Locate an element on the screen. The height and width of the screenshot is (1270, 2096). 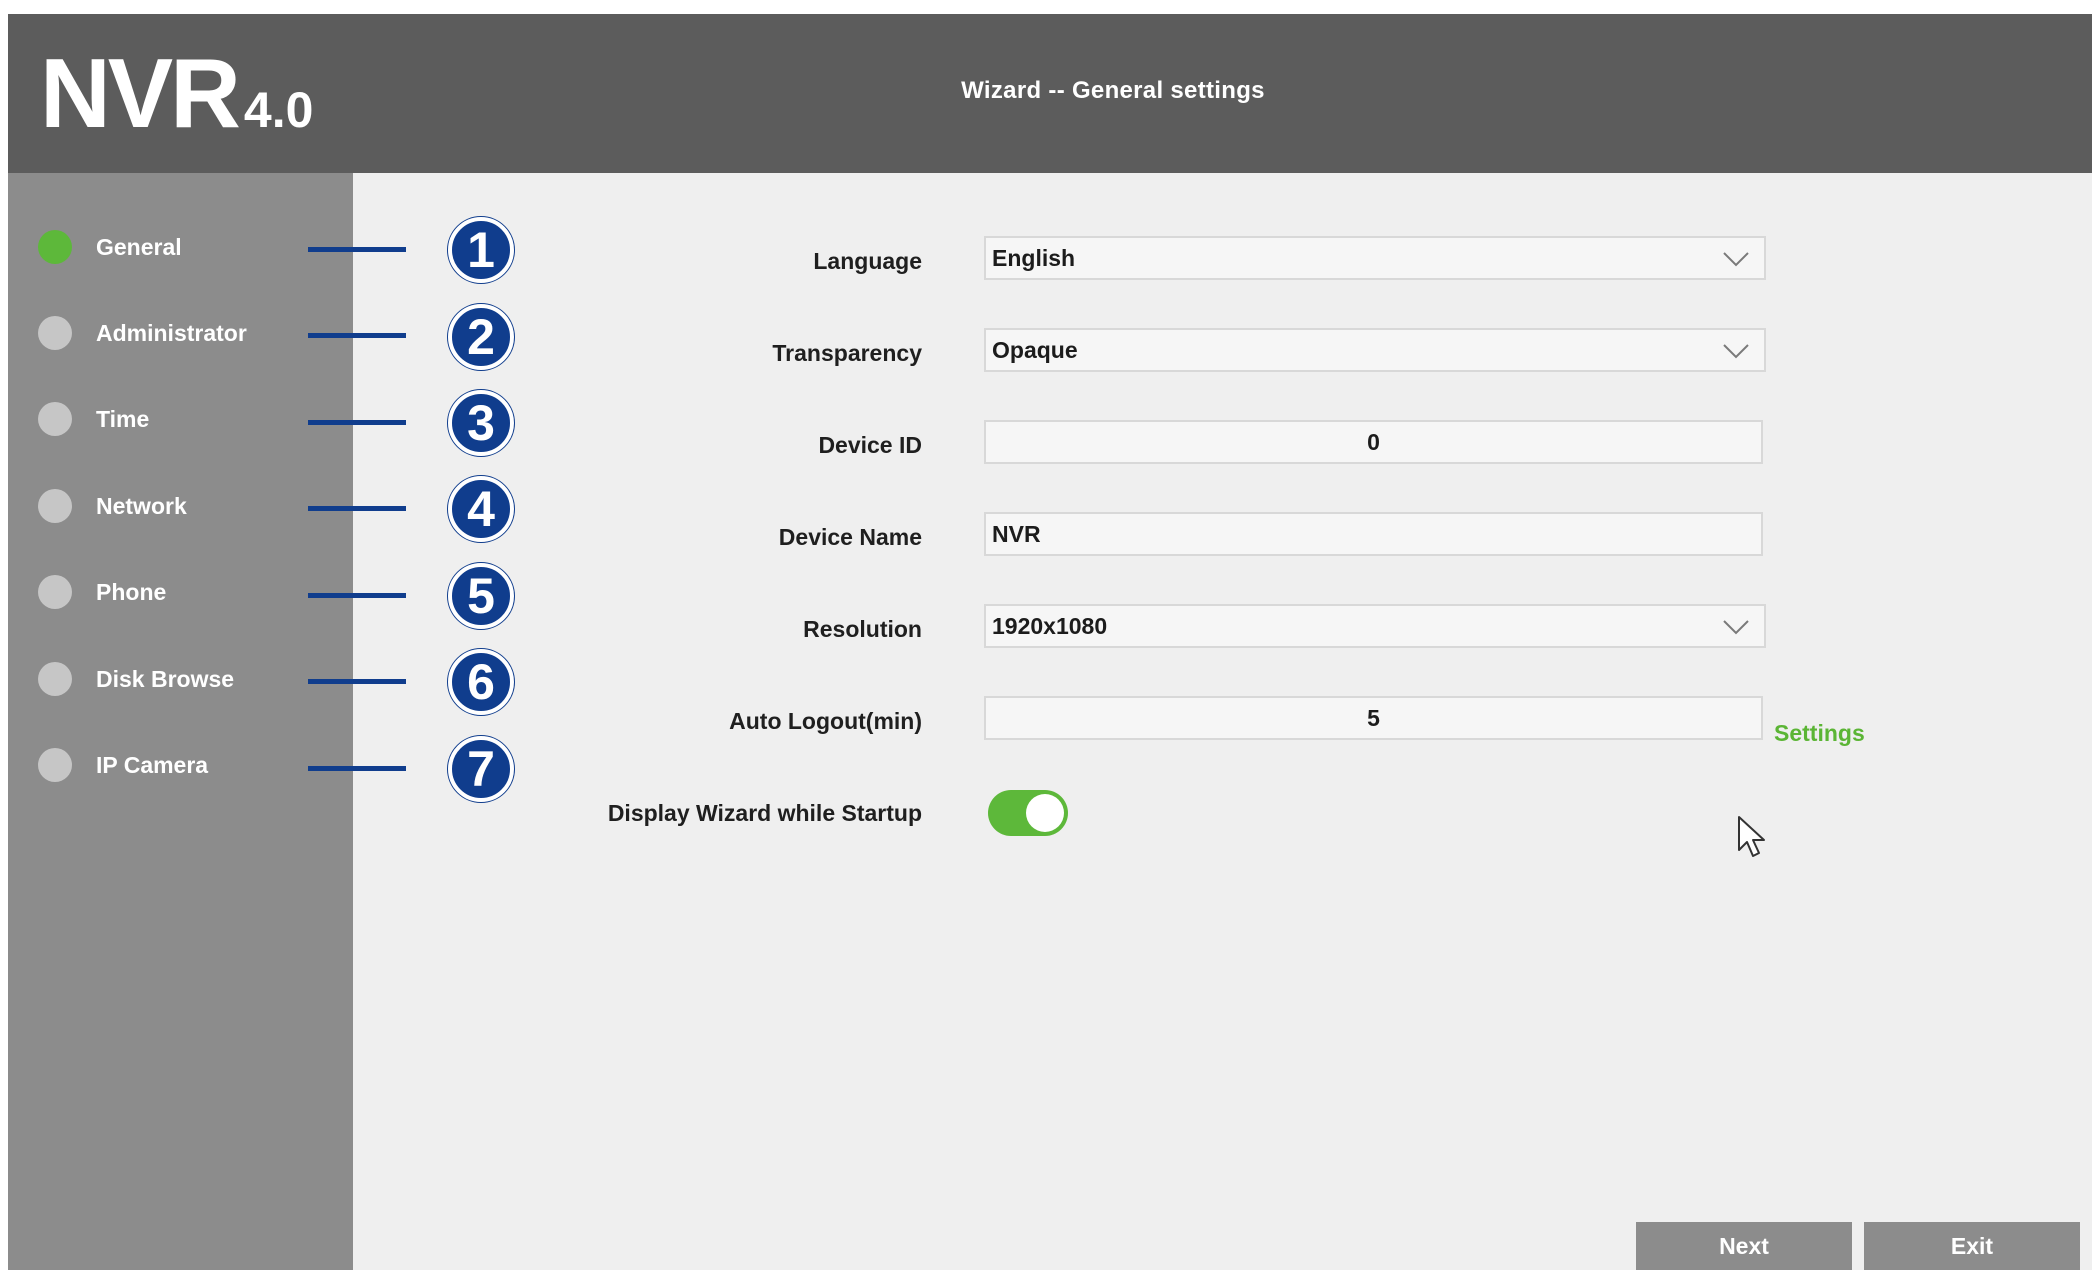
sidebar-item-administrator: Administrator is located at coordinates (142, 333).